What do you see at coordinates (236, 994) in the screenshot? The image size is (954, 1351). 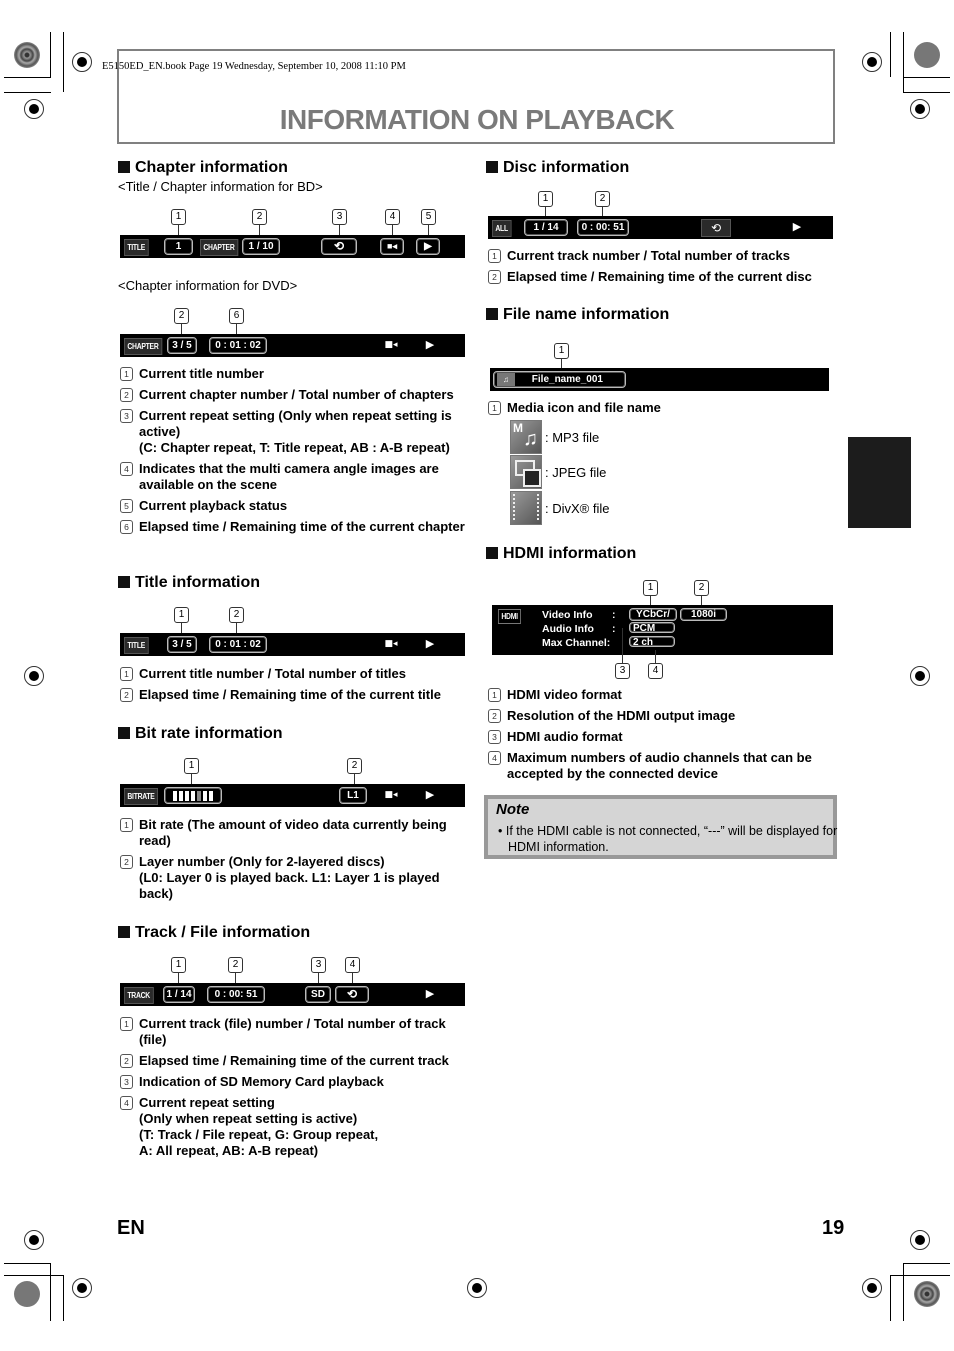 I see `elapsed-time: 0 : 00: 51` at bounding box center [236, 994].